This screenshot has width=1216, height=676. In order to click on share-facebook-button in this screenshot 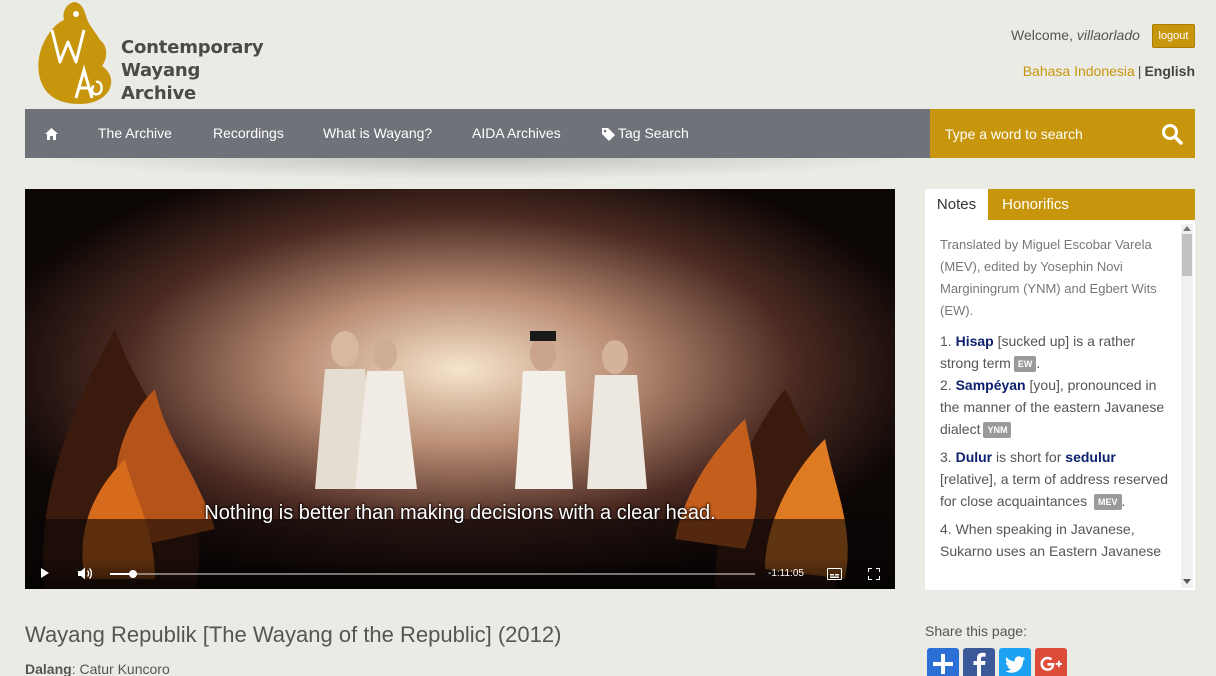, I will do `click(979, 662)`.